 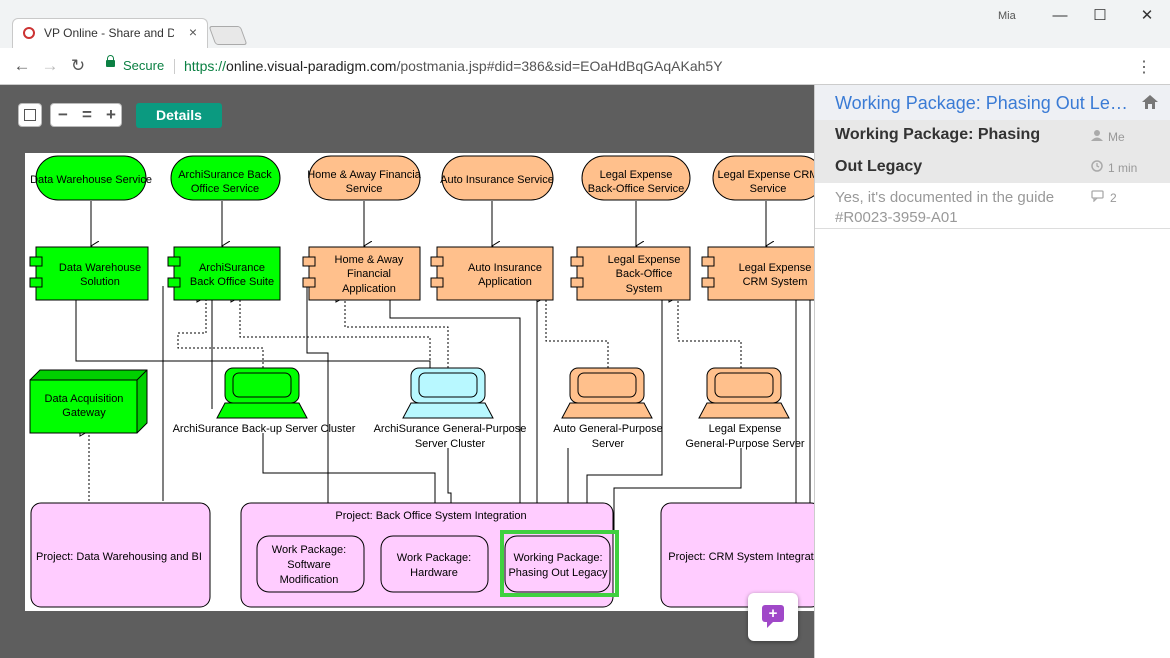 What do you see at coordinates (225, 175) in the screenshot?
I see `service-label: ArchiSurance Back` at bounding box center [225, 175].